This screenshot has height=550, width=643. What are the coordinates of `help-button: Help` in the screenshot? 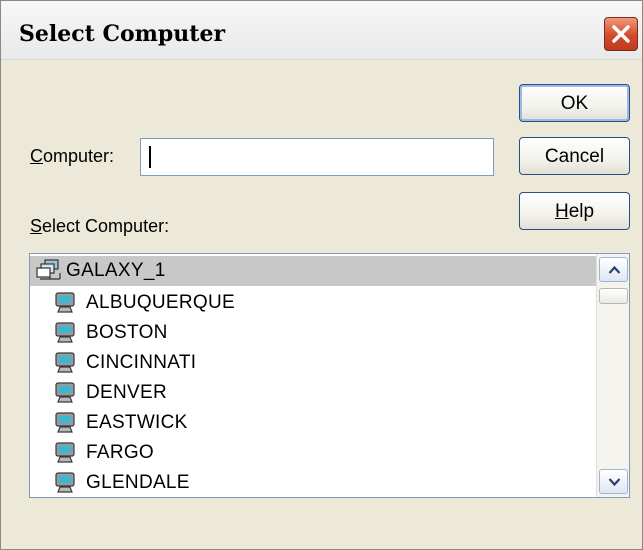 It's located at (574, 211).